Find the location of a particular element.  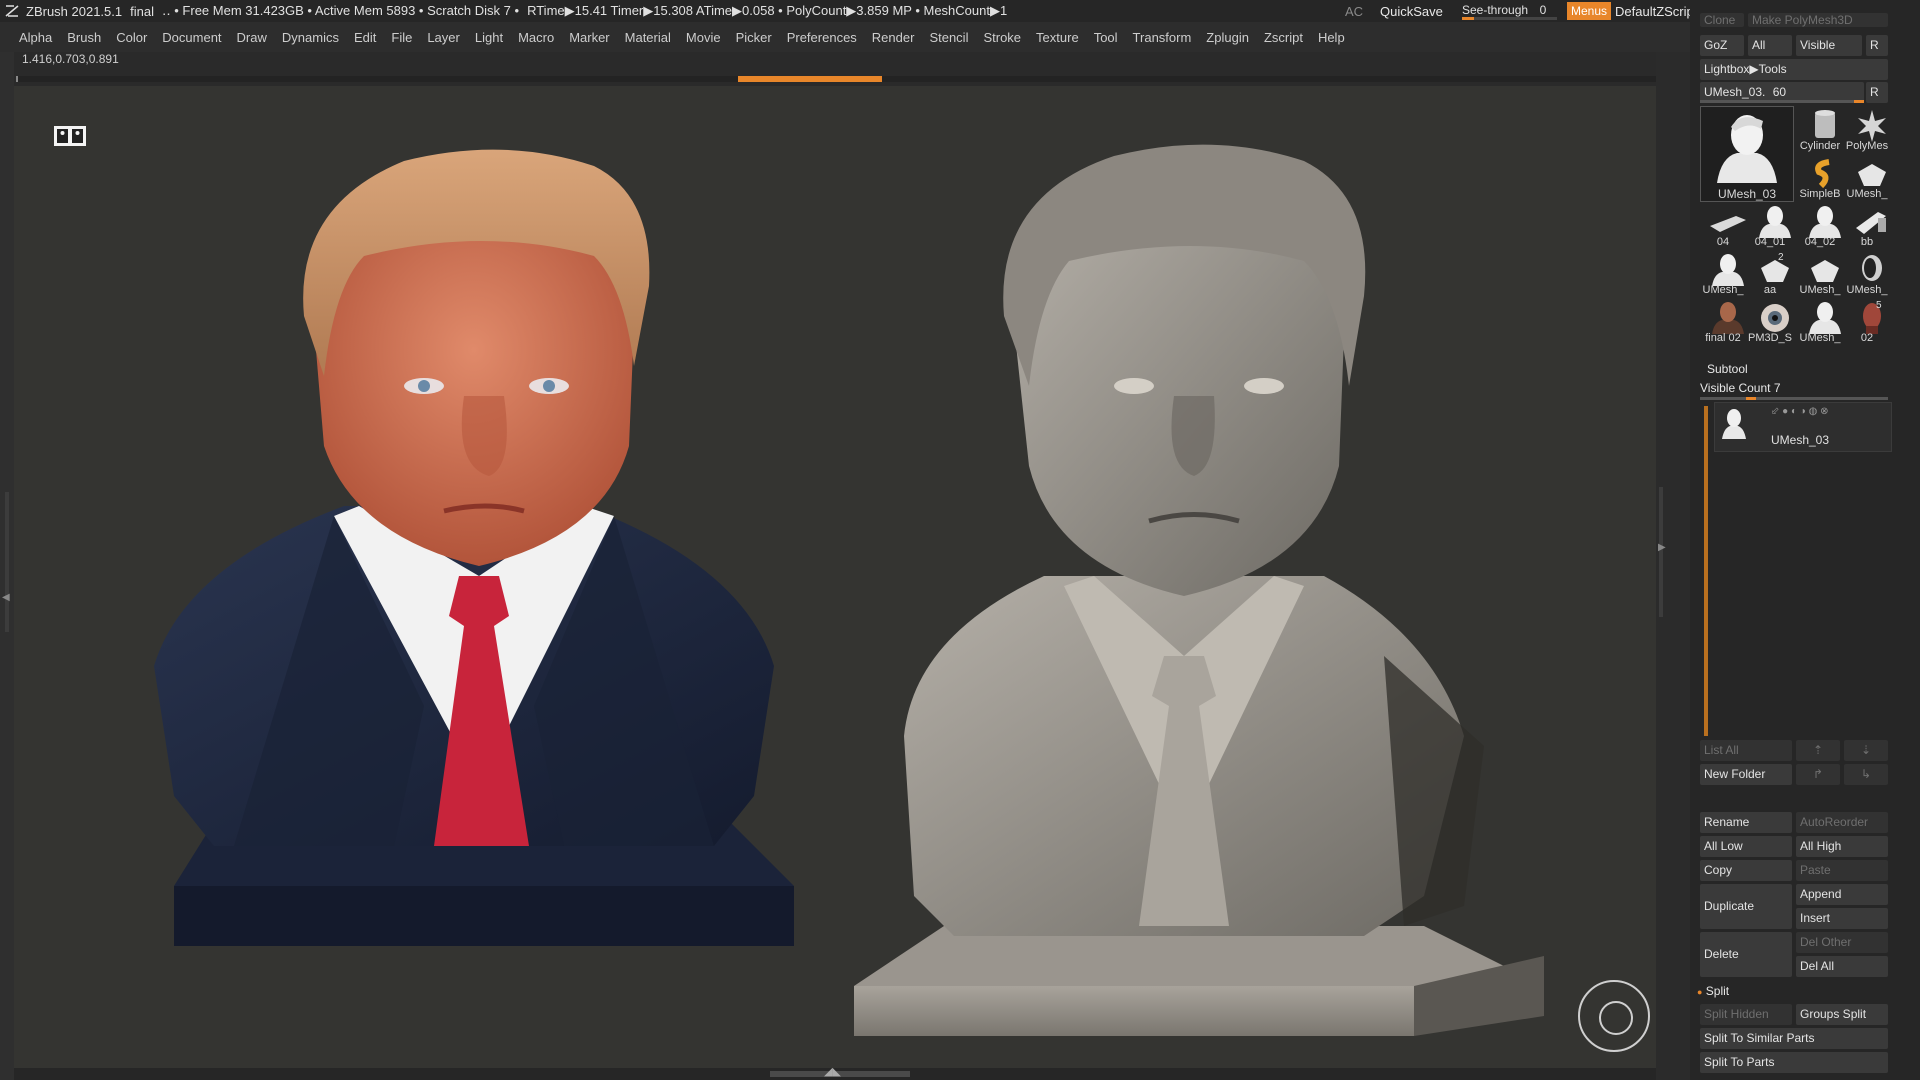

menu-draw: Draw is located at coordinates (252, 37).